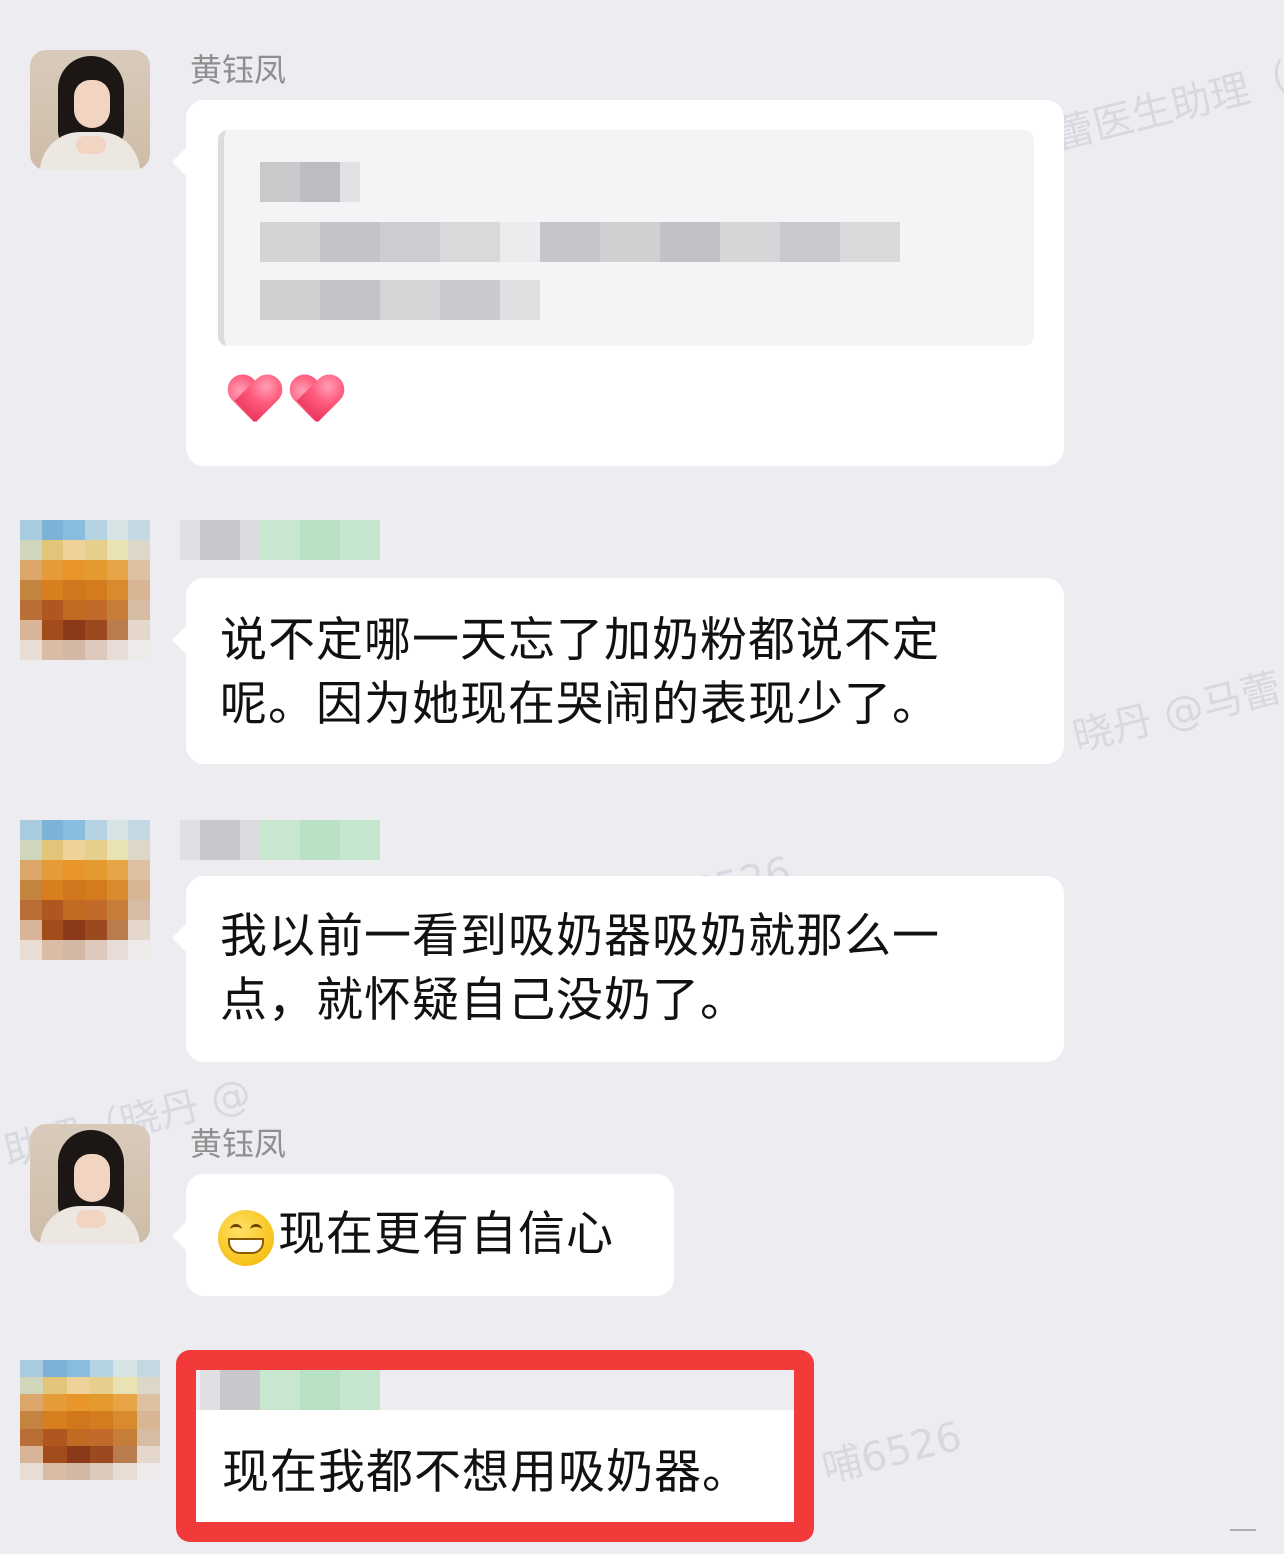 This screenshot has height=1554, width=1284. Describe the element at coordinates (618, 969) in the screenshot. I see `message-bubble: 我以前一看到吸奶器吸奶就那么一 点，就怀疑自己没奶了。` at that location.